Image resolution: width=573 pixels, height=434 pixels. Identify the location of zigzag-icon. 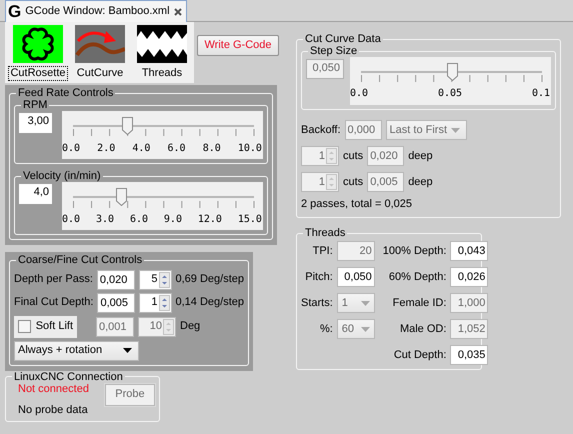
(162, 44).